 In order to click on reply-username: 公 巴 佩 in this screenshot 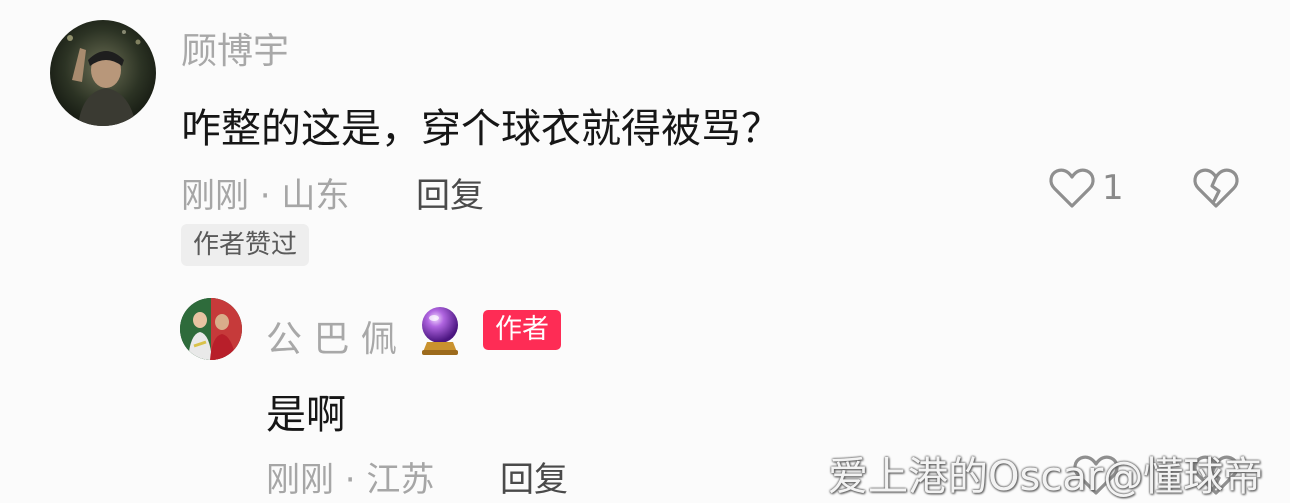, I will do `click(331, 336)`.